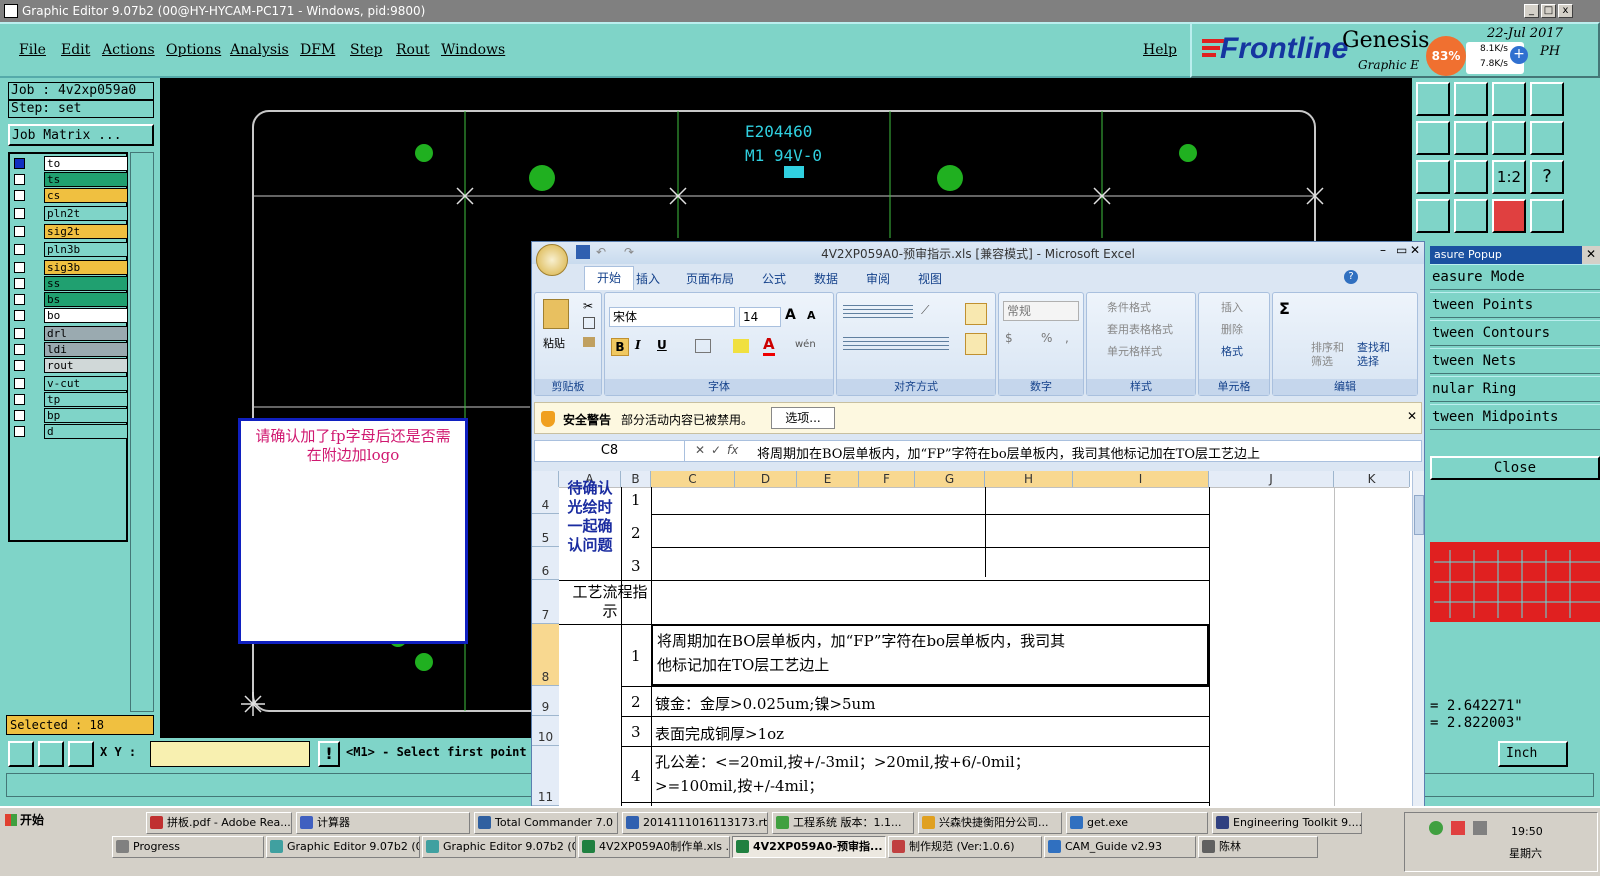  Describe the element at coordinates (70, 349) in the screenshot. I see `layer-row-ldi: ldi` at that location.